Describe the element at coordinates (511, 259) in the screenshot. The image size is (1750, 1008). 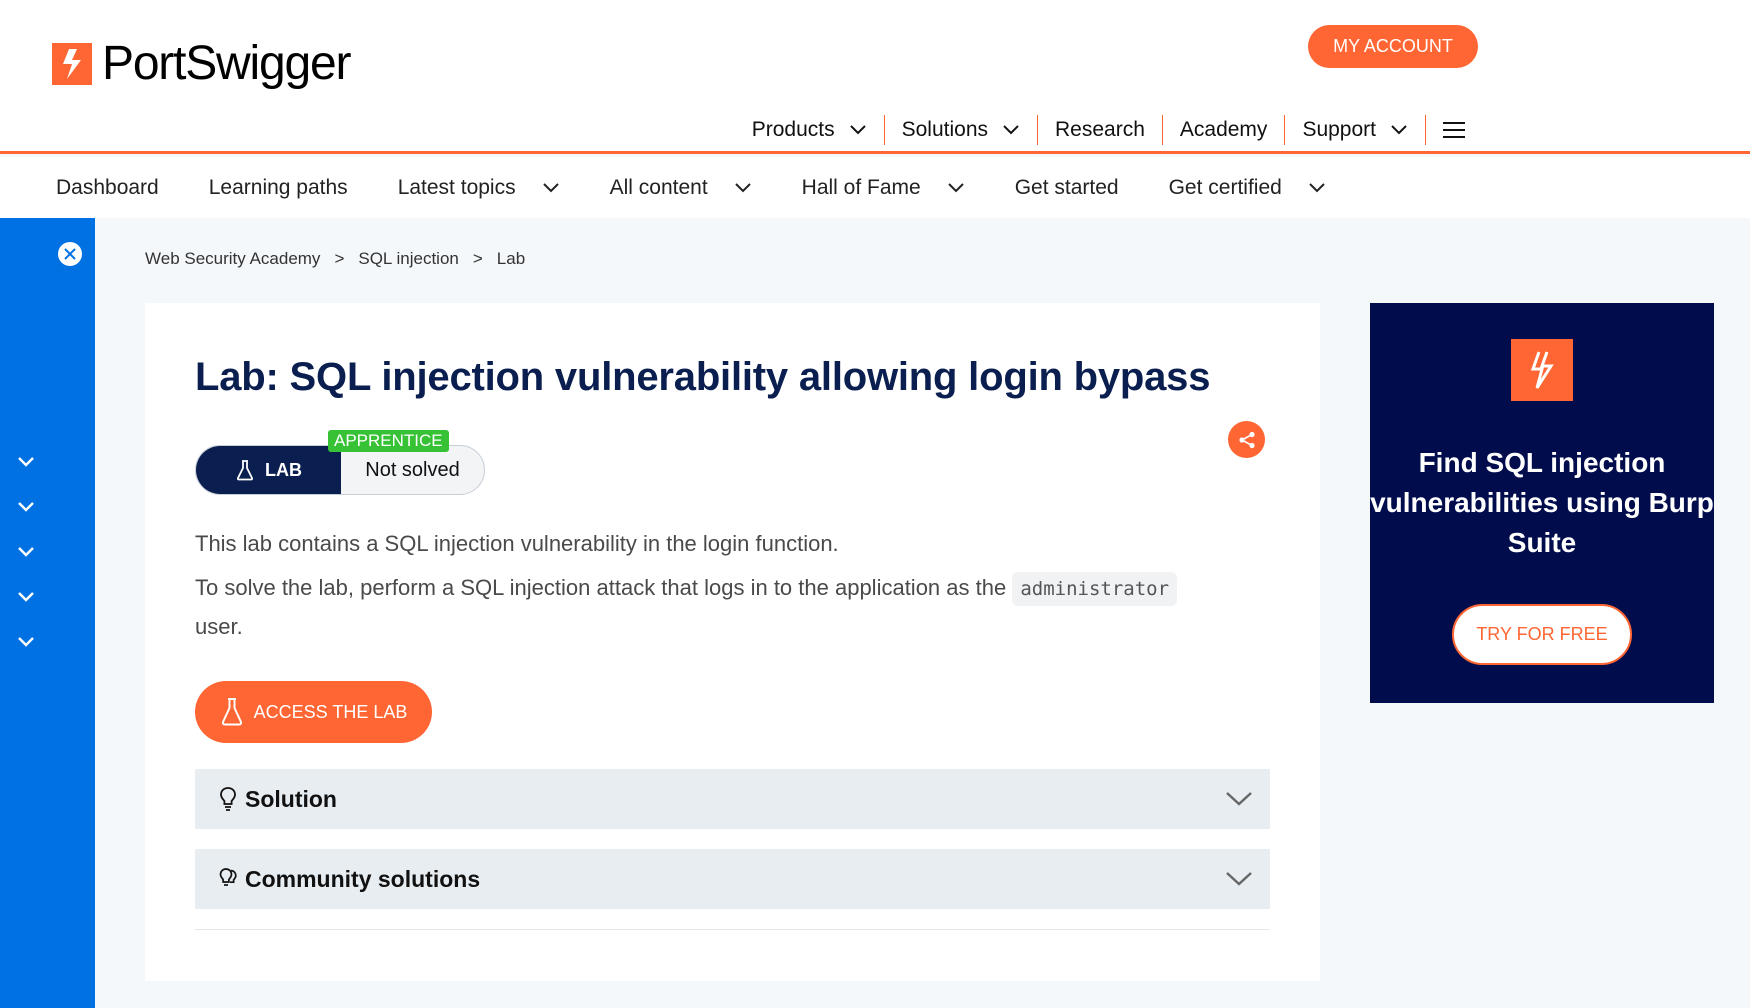
I see `breadcrumb-lab: Lab` at that location.